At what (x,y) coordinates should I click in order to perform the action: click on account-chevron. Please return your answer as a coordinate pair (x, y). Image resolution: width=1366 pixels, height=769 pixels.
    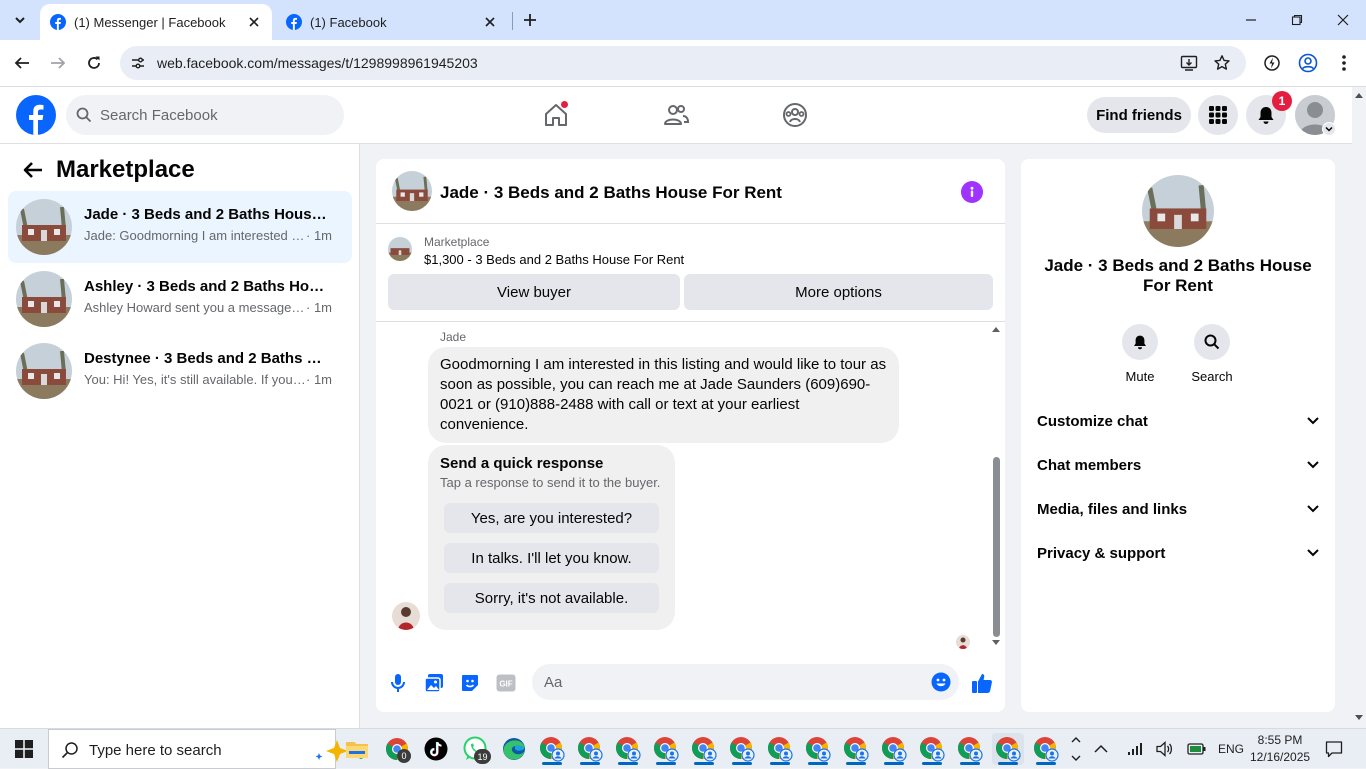
    Looking at the image, I should click on (1329, 129).